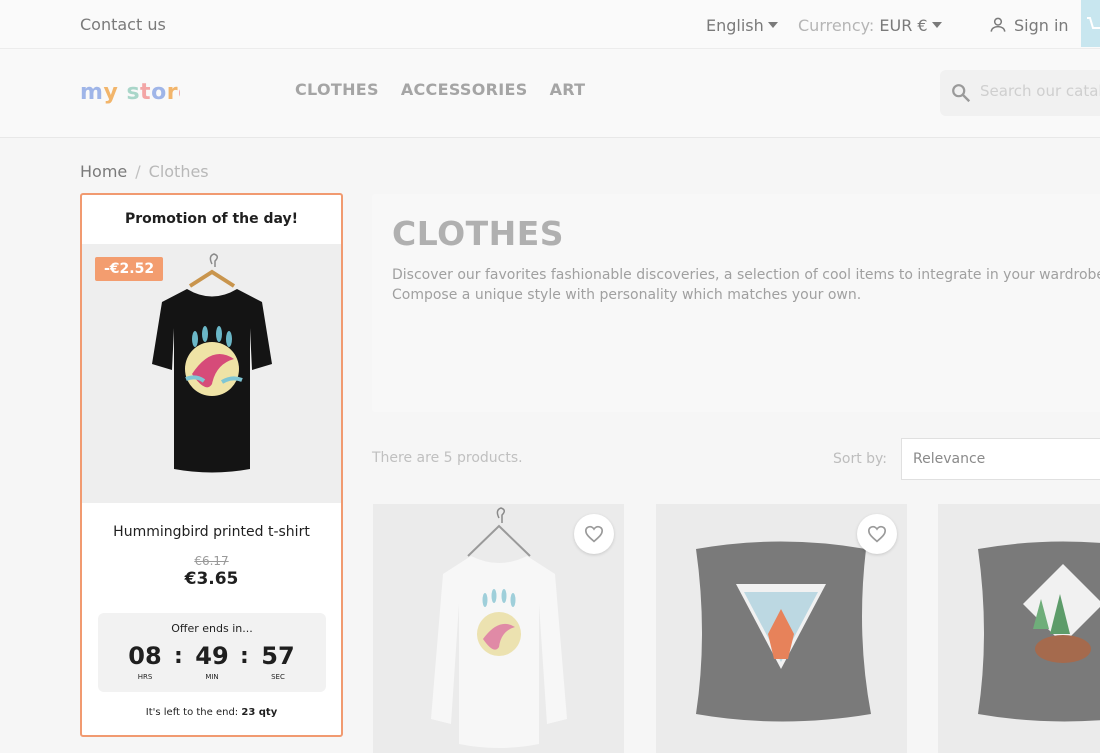 This screenshot has width=1100, height=753. I want to click on sign-in-link: Sign in, so click(1028, 25).